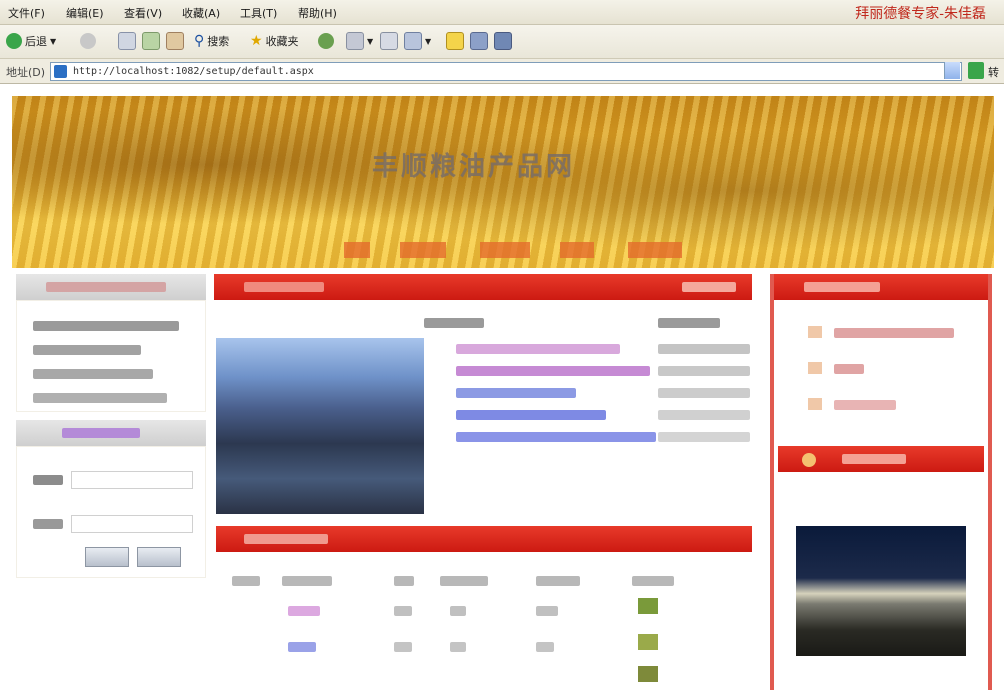  Describe the element at coordinates (151, 41) in the screenshot. I see `refresh-button` at that location.